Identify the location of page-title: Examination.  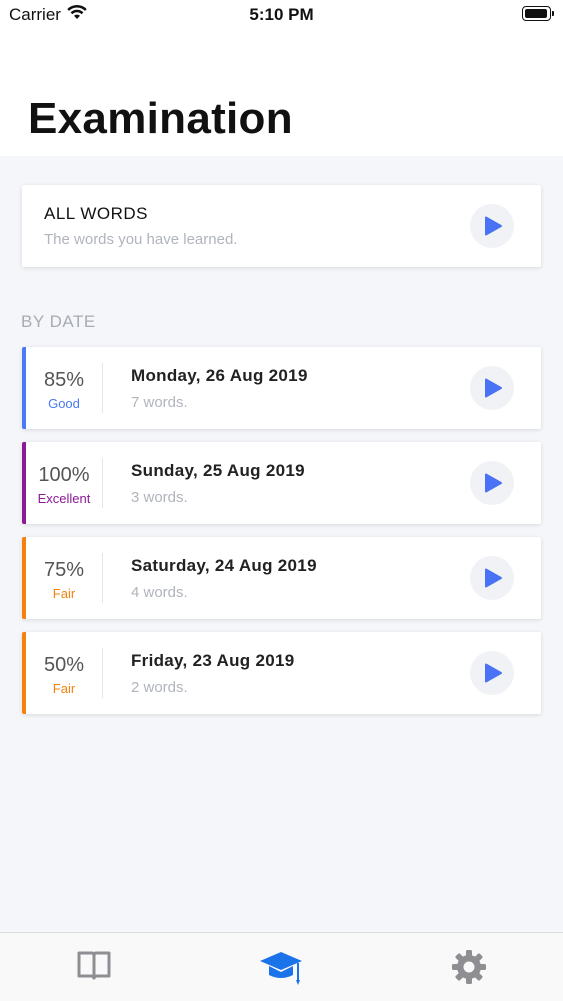
(160, 118).